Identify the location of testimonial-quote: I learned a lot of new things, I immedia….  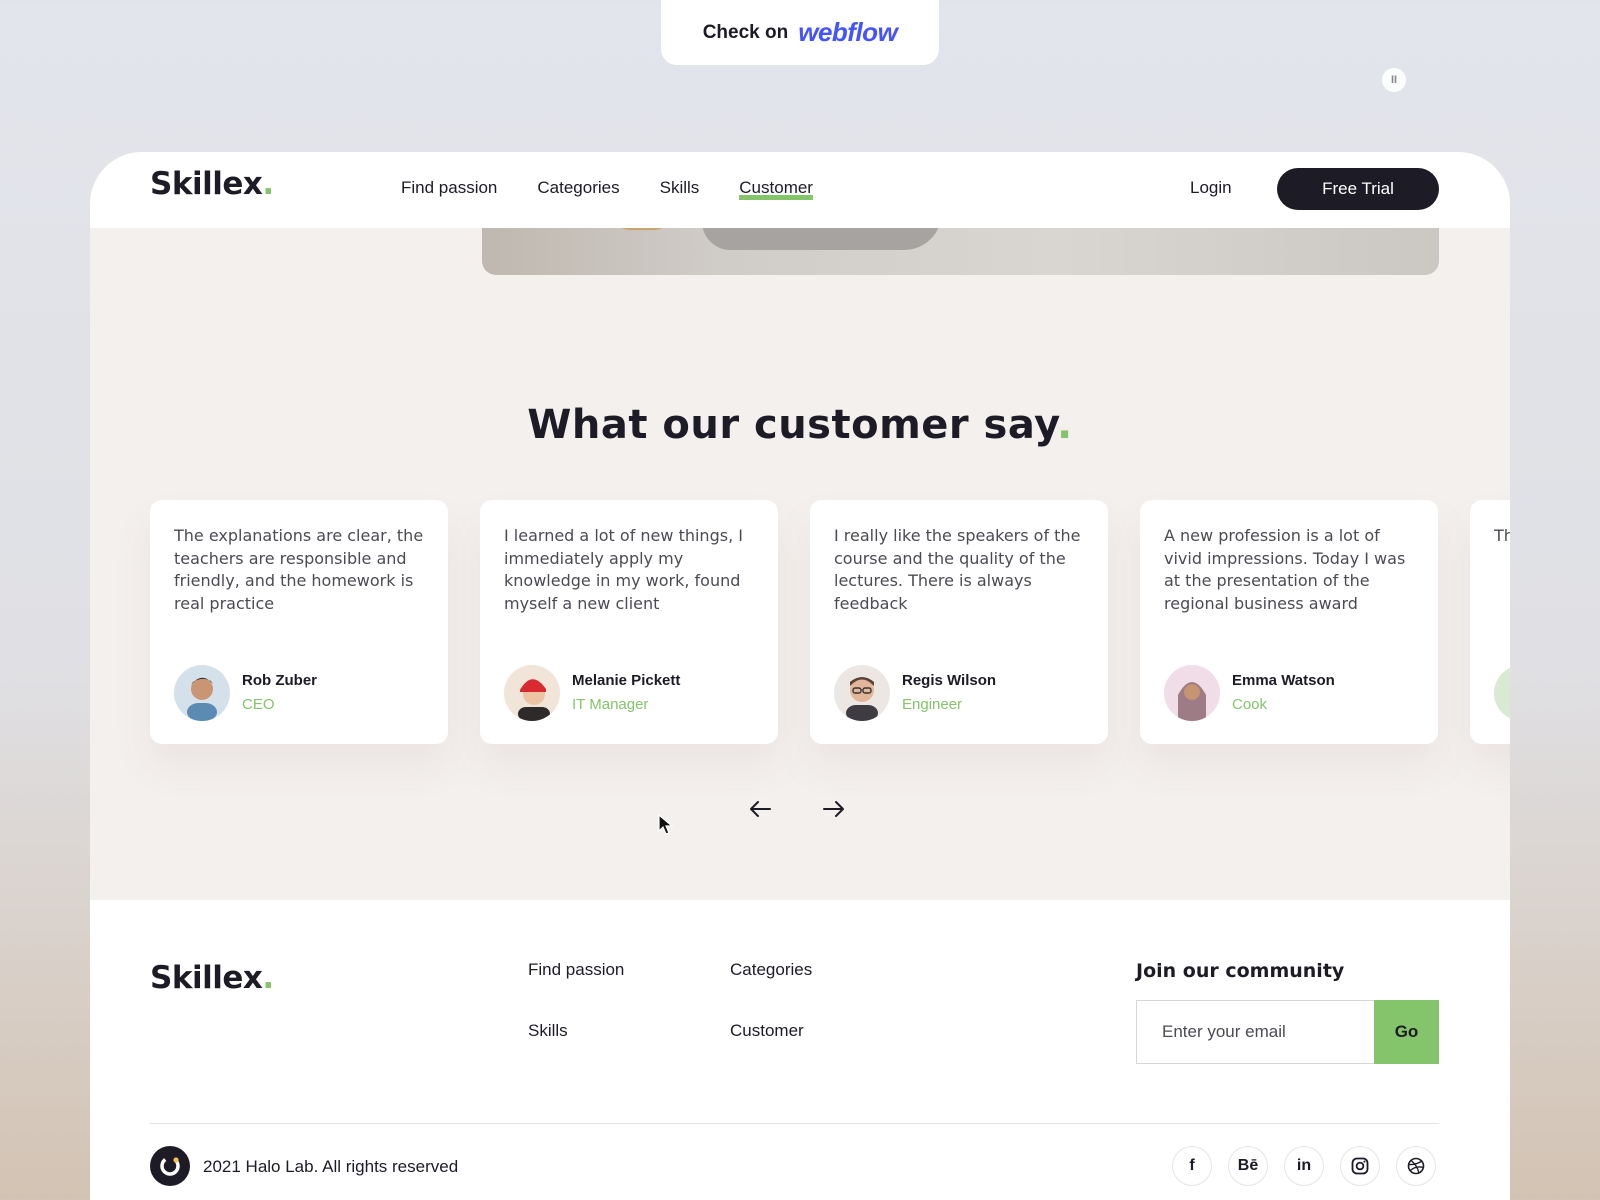
(623, 569).